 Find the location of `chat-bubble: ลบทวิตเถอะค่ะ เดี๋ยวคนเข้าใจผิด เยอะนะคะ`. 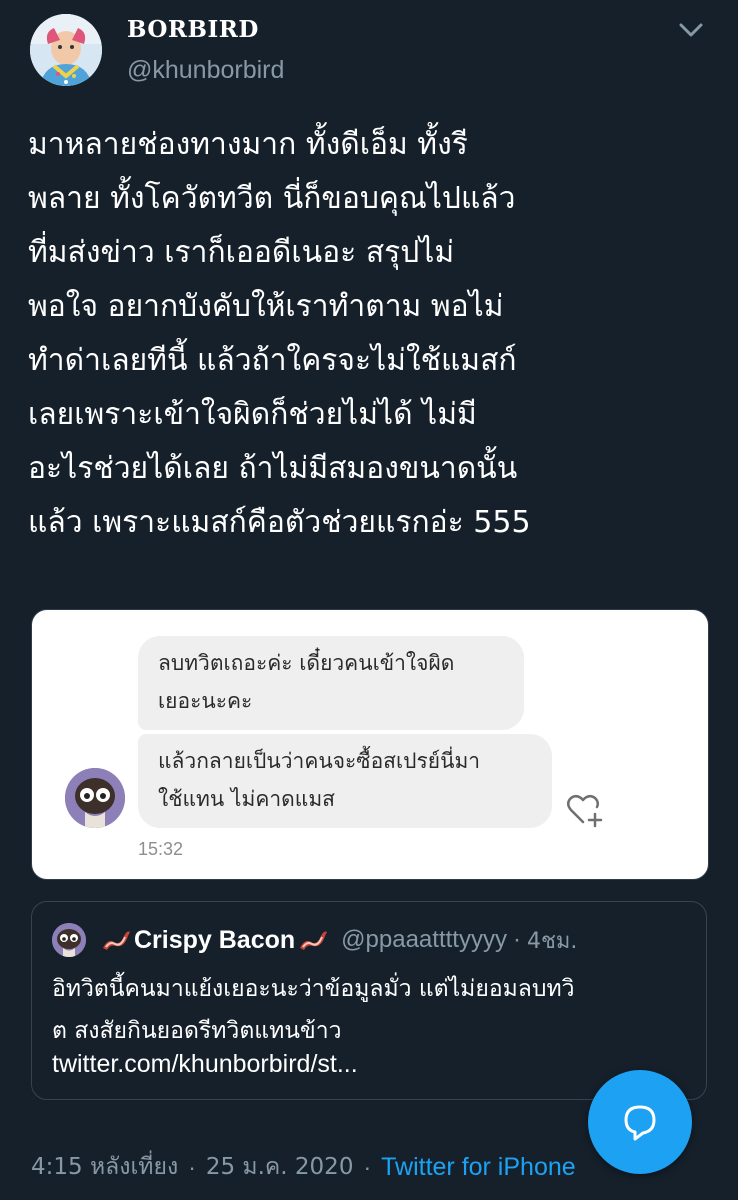

chat-bubble: ลบทวิตเถอะค่ะ เดี๋ยวคนเข้าใจผิด เยอะนะคะ is located at coordinates (331, 683).